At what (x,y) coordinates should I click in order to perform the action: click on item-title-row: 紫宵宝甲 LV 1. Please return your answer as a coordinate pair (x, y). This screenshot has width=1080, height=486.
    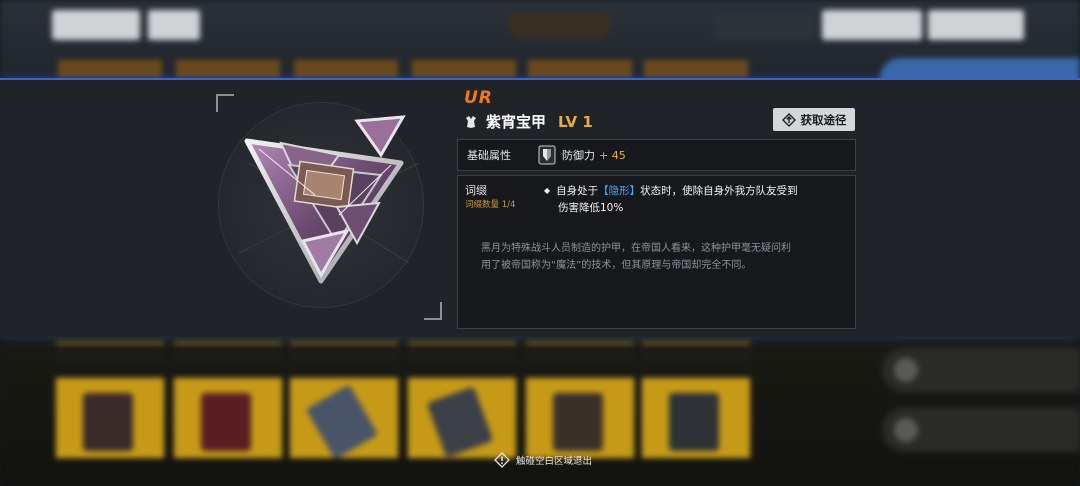
    Looking at the image, I should click on (528, 121).